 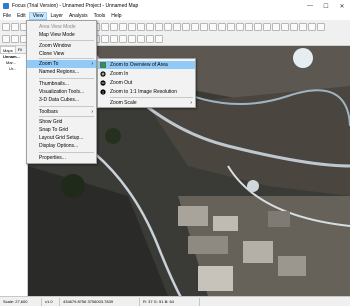 I want to click on toolbar-row1-tool-24-icon, so click(x=213, y=26).